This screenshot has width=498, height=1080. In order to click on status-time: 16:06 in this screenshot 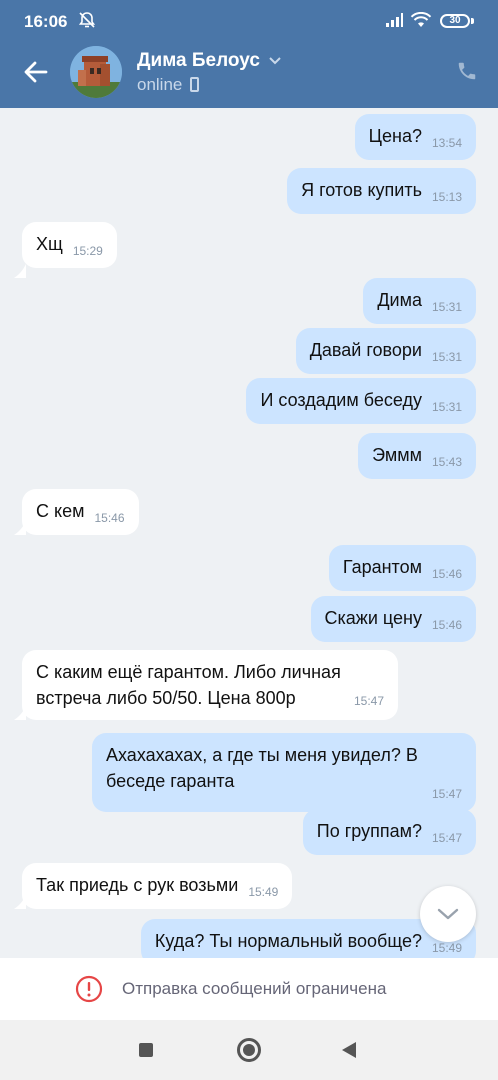, I will do `click(46, 21)`.